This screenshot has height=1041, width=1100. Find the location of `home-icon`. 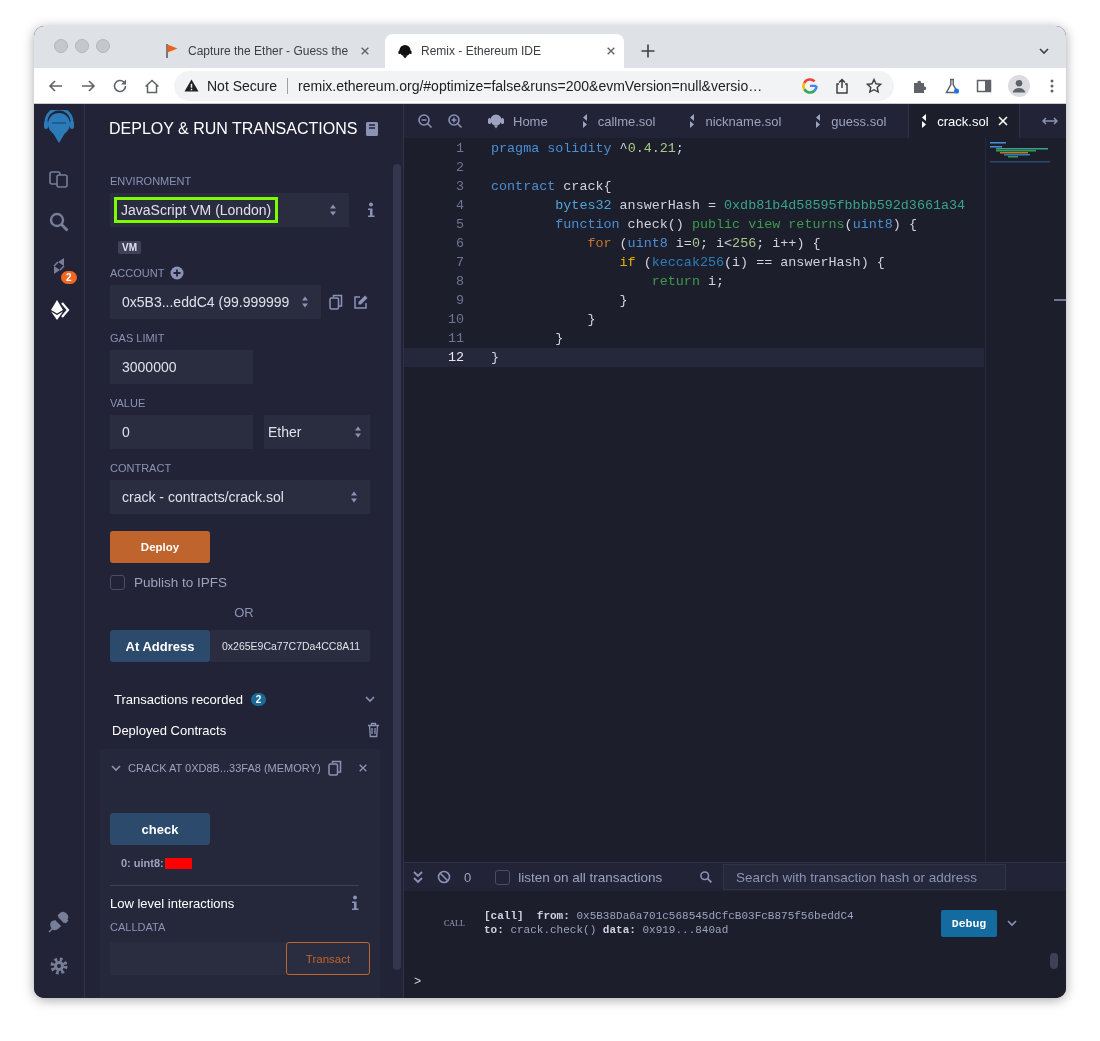

home-icon is located at coordinates (152, 85).